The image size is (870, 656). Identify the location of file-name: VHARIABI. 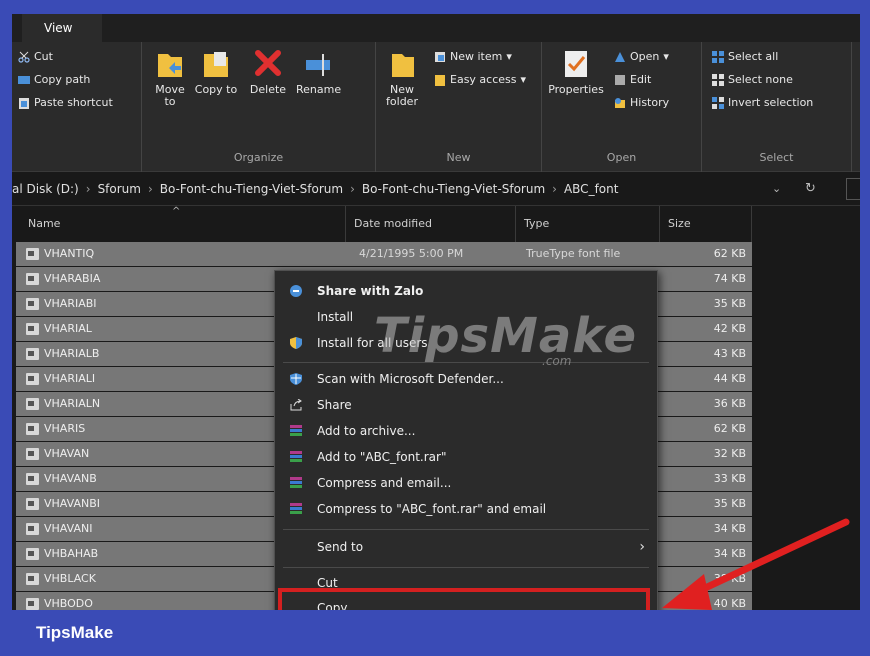
(70, 303).